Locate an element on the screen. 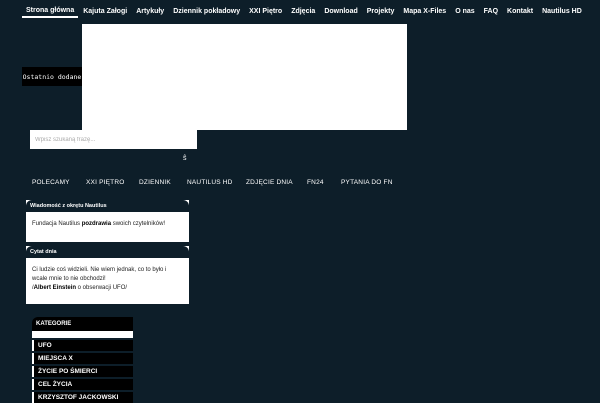 This screenshot has width=600, height=403. nav-item-mapa-x-files: Mapa X-Files is located at coordinates (424, 11).